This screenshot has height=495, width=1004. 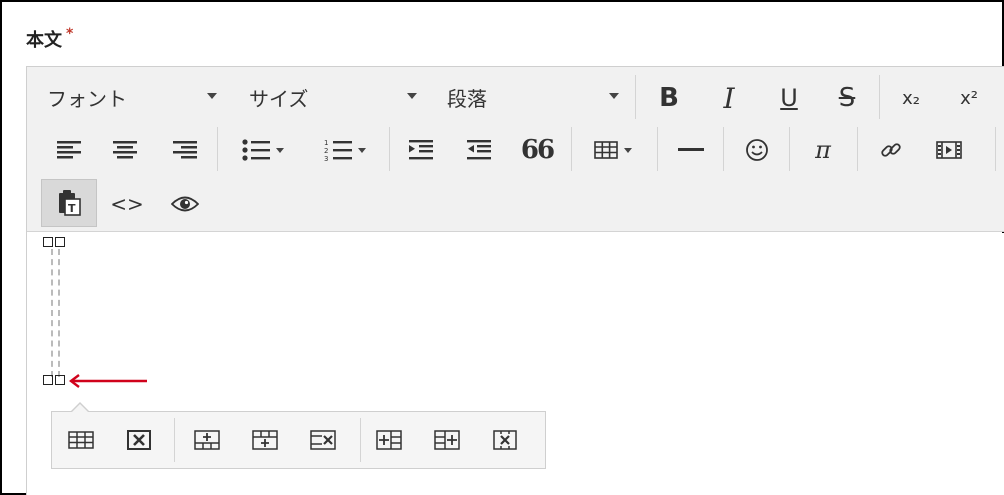 What do you see at coordinates (669, 98) in the screenshot?
I see `bold-button: B` at bounding box center [669, 98].